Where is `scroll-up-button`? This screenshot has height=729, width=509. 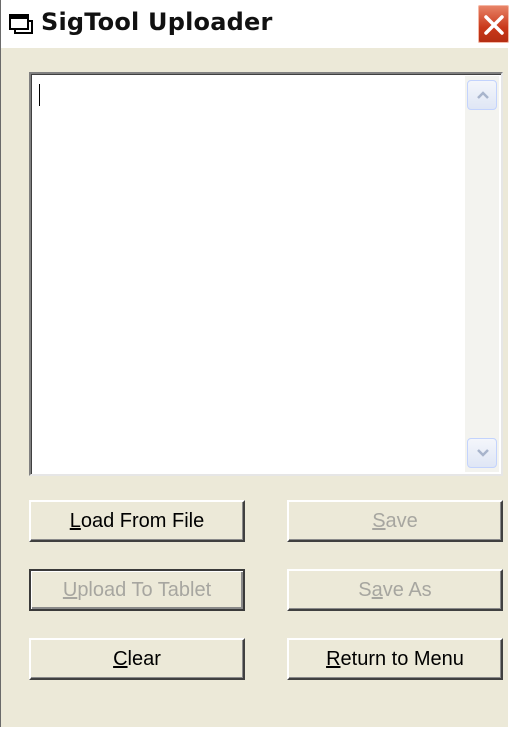 scroll-up-button is located at coordinates (482, 95).